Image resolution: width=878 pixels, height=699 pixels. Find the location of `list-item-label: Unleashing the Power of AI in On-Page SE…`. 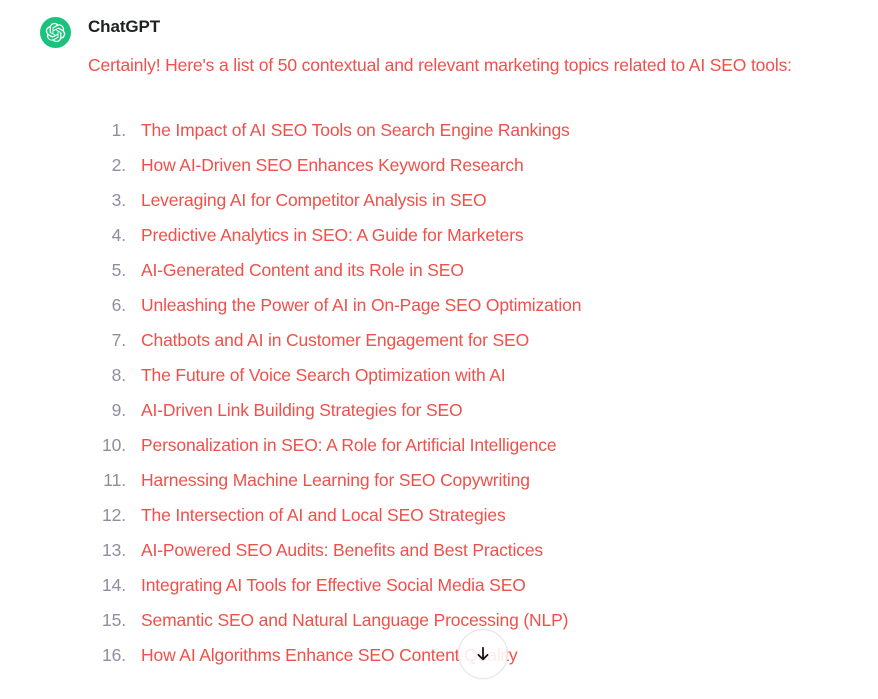

list-item-label: Unleashing the Power of AI in On-Page SE… is located at coordinates (361, 305).